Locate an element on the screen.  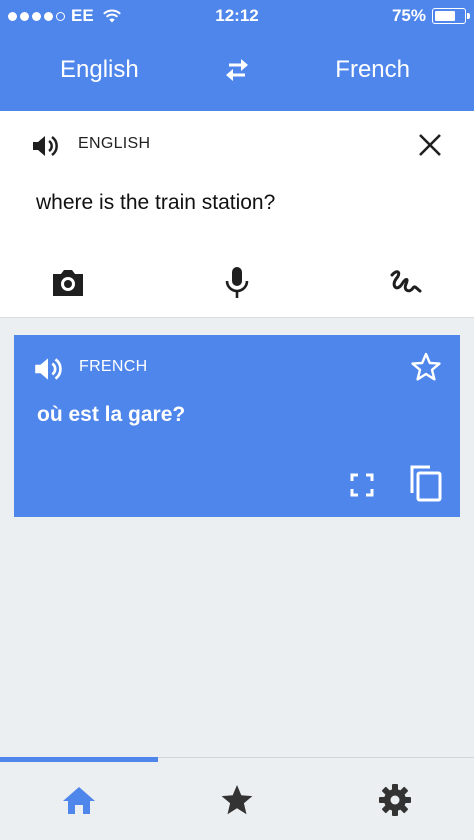
input-text-field: where is the train station? is located at coordinates (155, 203).